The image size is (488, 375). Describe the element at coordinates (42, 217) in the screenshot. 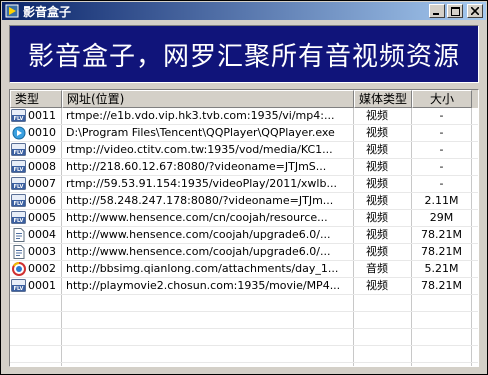

I see `row-id: 0005` at that location.